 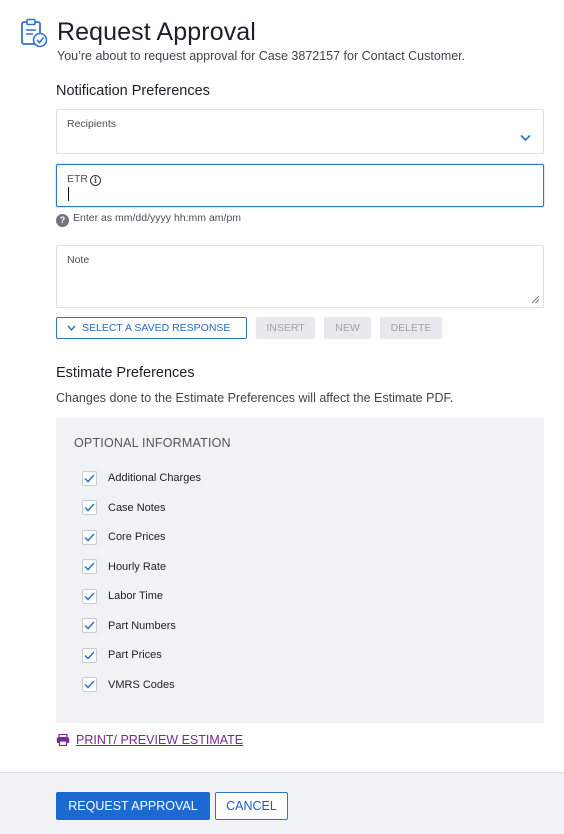 I want to click on request-approval-button: REQUEST APPROVAL, so click(x=133, y=806).